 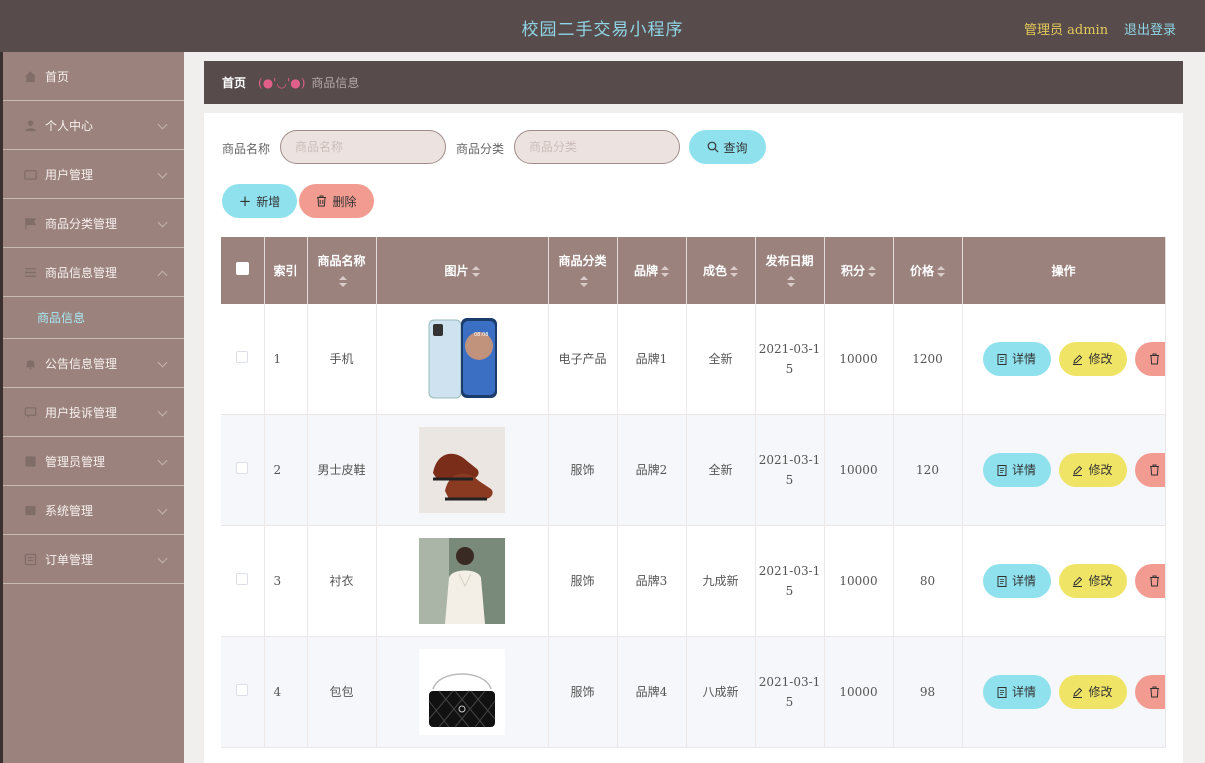 What do you see at coordinates (69, 559) in the screenshot?
I see `sidebar-item-label: 订单管理` at bounding box center [69, 559].